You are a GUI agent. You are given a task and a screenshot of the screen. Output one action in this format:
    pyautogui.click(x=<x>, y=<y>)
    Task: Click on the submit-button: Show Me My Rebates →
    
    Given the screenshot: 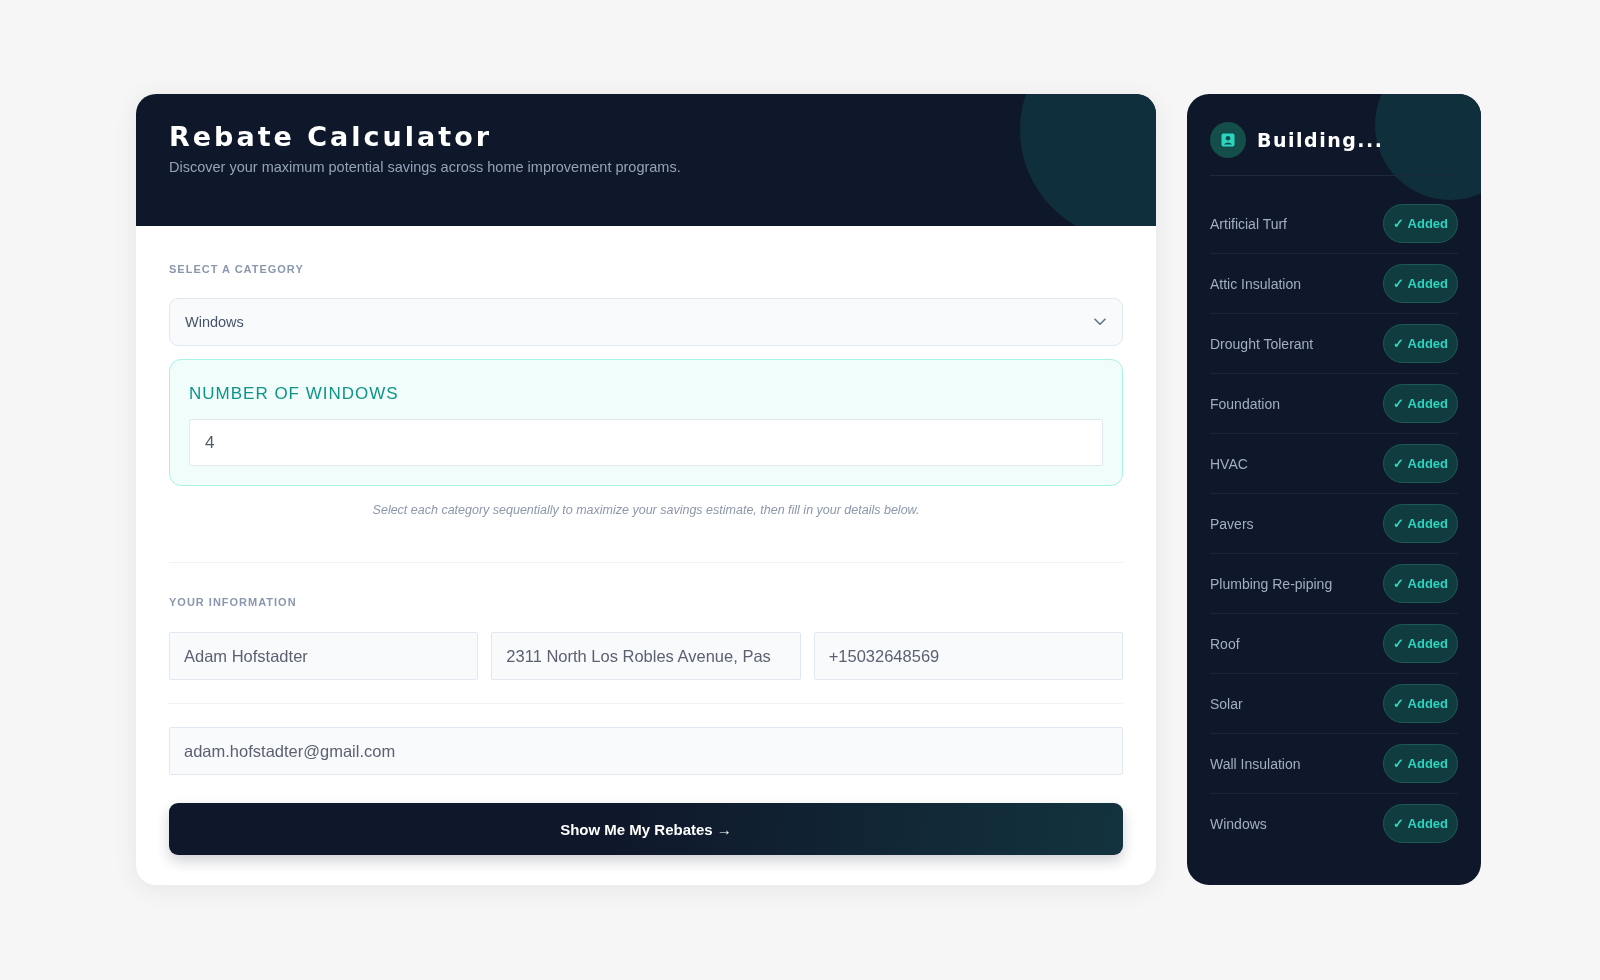 What is the action you would take?
    pyautogui.click(x=646, y=829)
    